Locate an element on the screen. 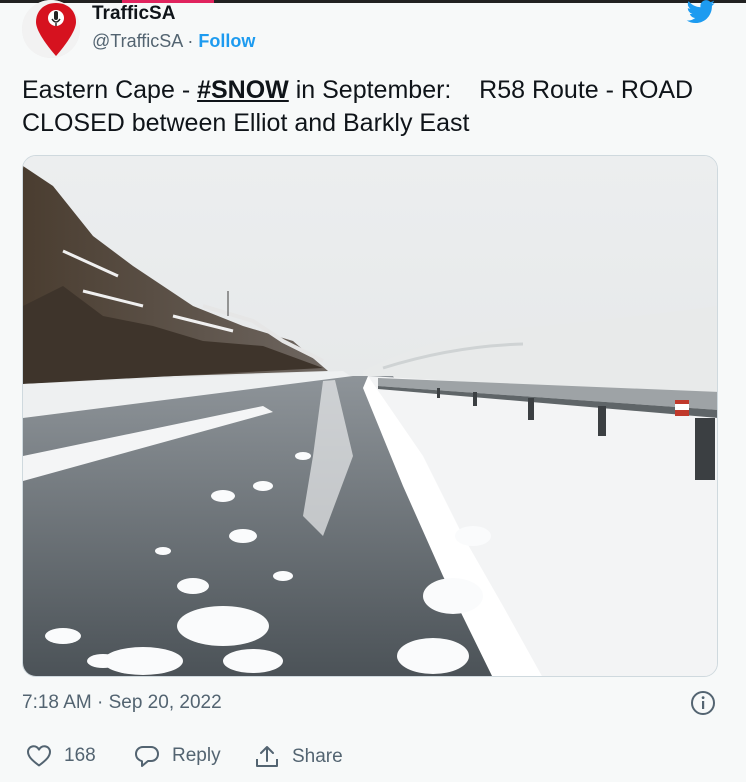 This screenshot has height=782, width=746. share-label: Share is located at coordinates (317, 756).